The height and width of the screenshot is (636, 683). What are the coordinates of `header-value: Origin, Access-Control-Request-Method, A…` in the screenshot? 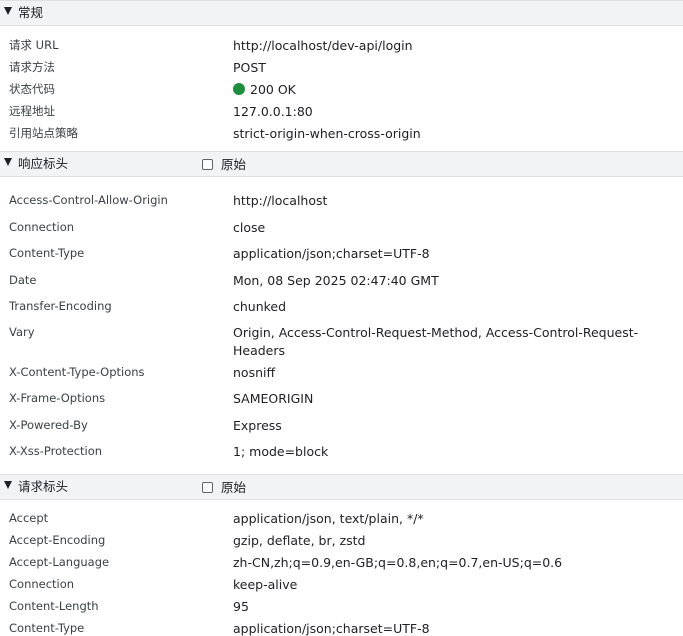 It's located at (436, 341).